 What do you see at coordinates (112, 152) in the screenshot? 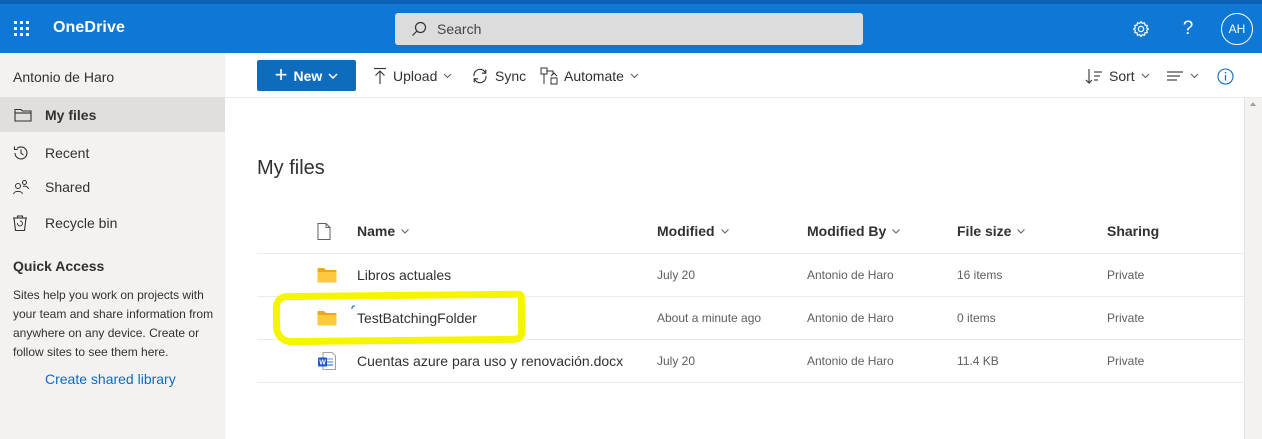
I see `nav-item-recent: Recent` at bounding box center [112, 152].